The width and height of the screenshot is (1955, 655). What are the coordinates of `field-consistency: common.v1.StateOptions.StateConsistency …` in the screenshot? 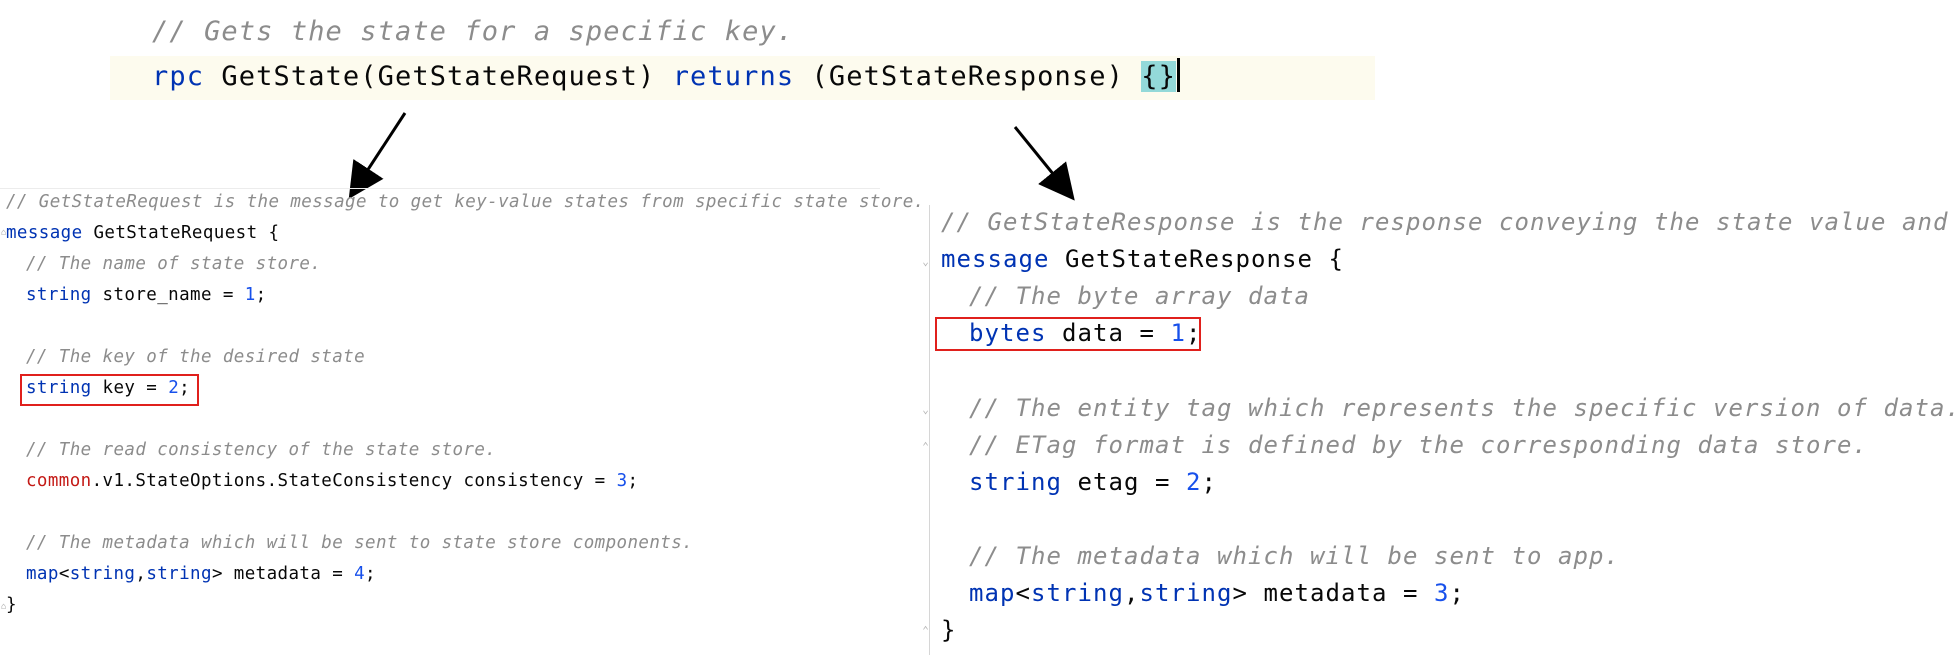 It's located at (332, 481).